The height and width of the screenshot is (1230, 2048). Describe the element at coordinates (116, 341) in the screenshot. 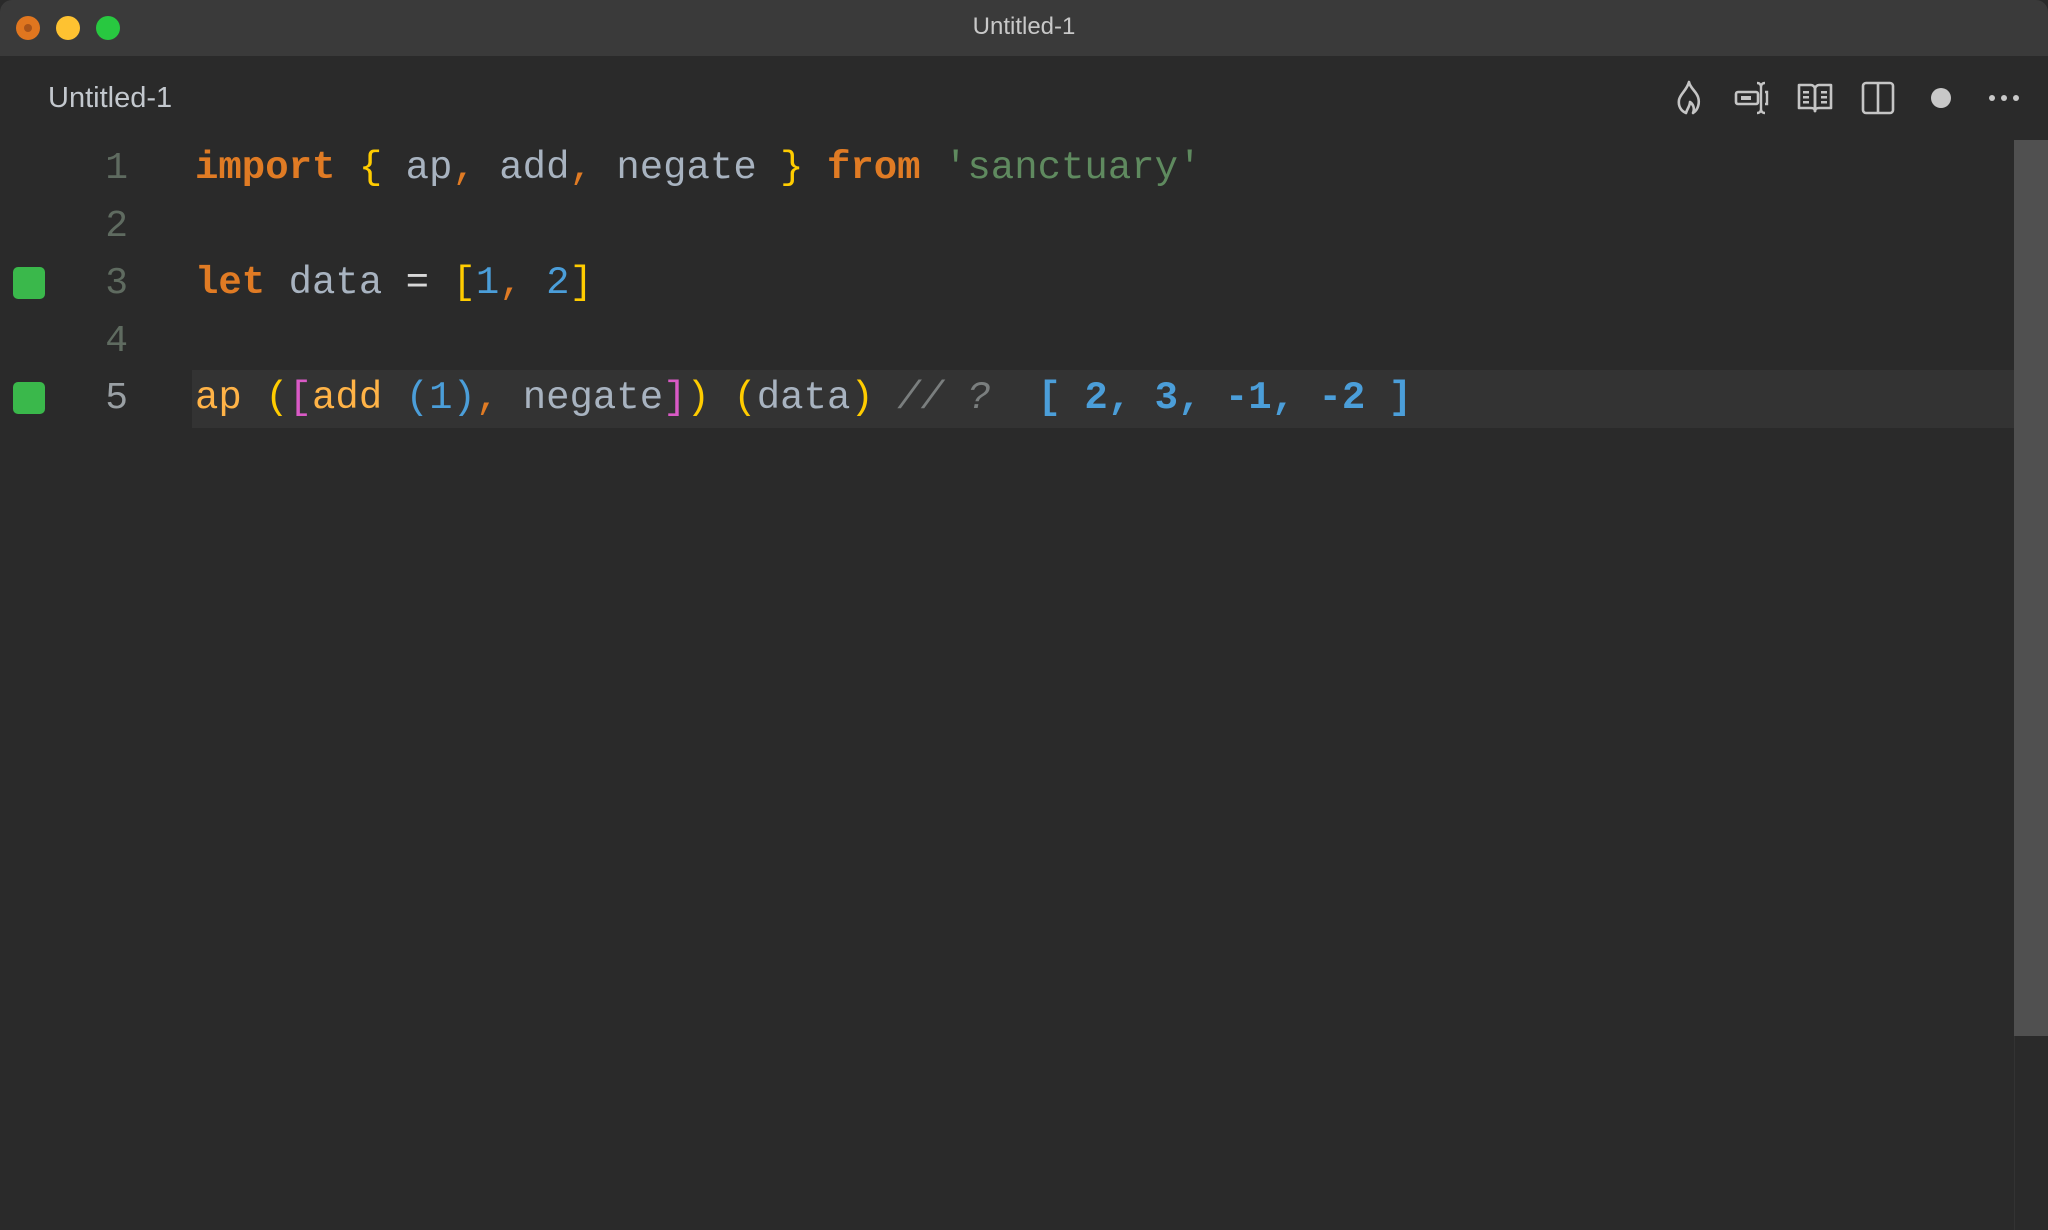

I see `line-number: 4` at that location.